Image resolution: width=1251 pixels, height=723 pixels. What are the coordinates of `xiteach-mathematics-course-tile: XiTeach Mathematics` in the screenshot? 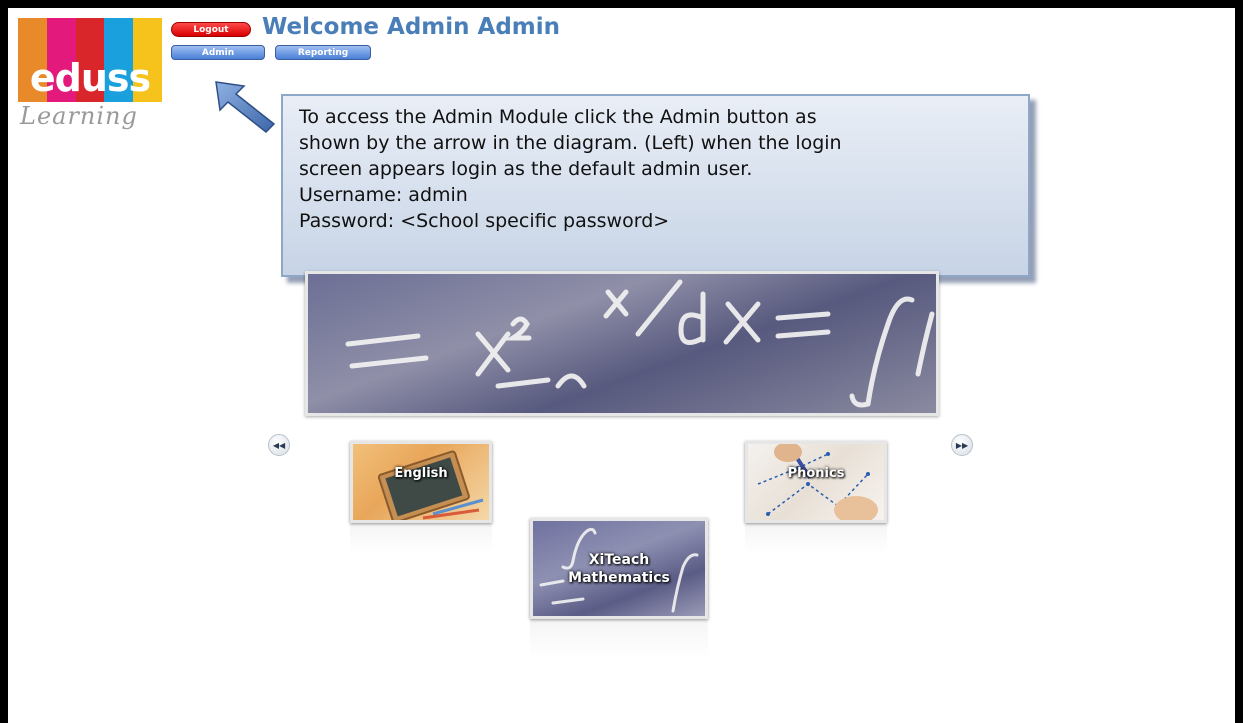 It's located at (619, 568).